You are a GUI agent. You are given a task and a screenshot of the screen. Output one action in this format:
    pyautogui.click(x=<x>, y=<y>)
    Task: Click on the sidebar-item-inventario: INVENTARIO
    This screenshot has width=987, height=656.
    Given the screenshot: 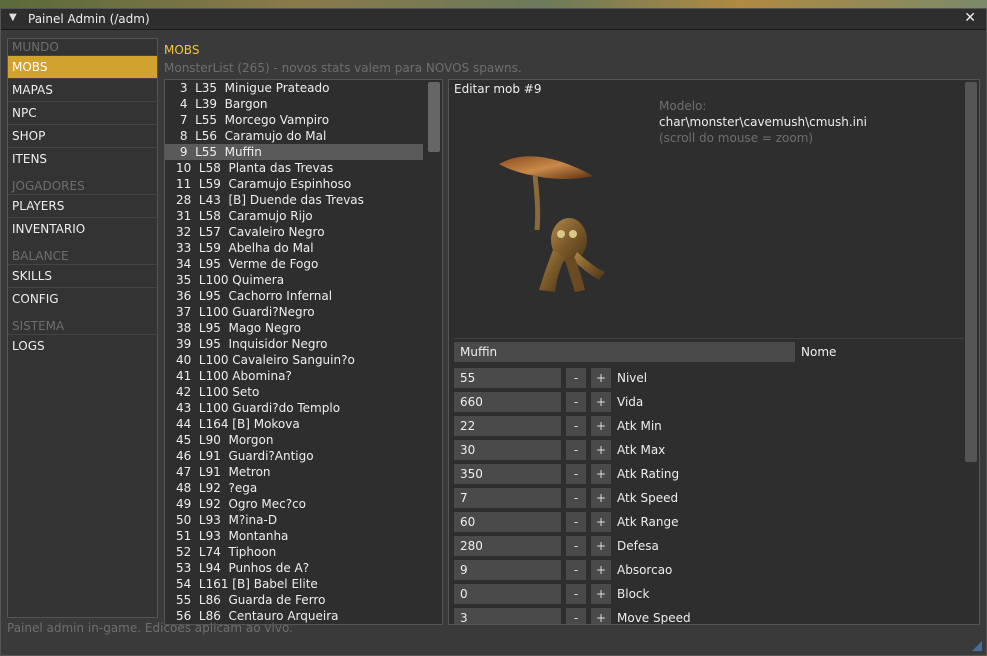 What is the action you would take?
    pyautogui.click(x=82, y=228)
    